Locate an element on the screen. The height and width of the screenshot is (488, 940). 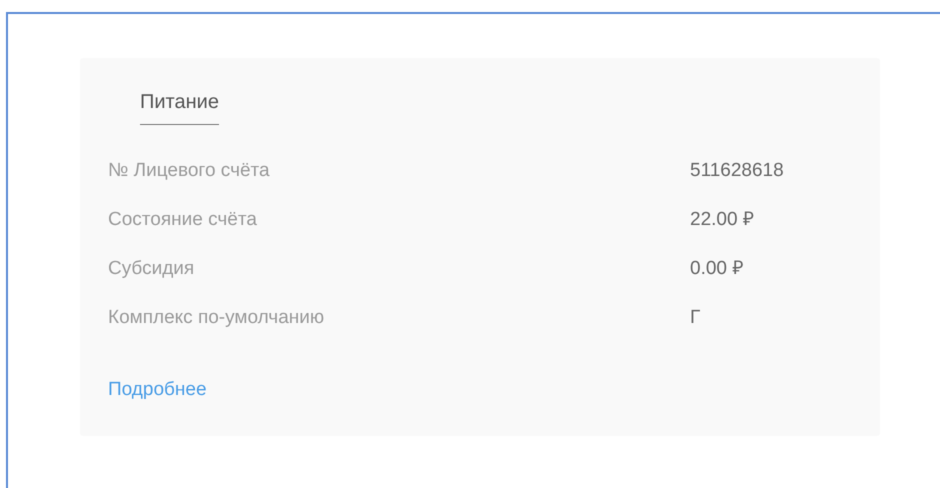
field-value: 22.00 ₽ is located at coordinates (722, 220).